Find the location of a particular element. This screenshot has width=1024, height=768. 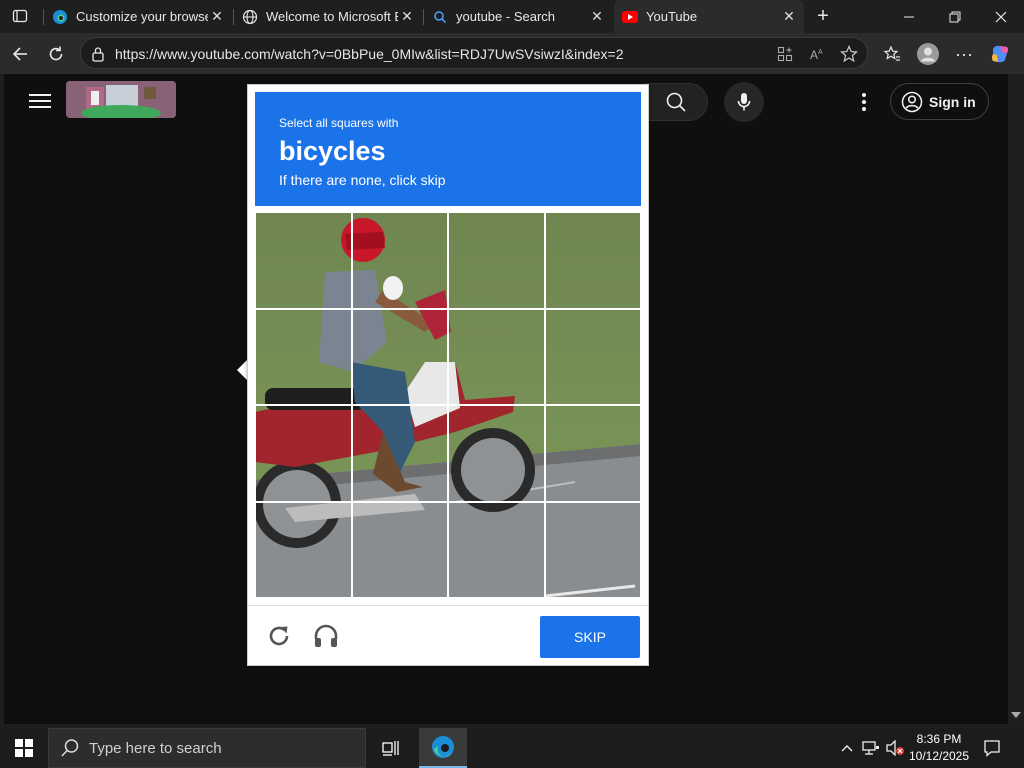

captcha-target: bicycles is located at coordinates (332, 151).